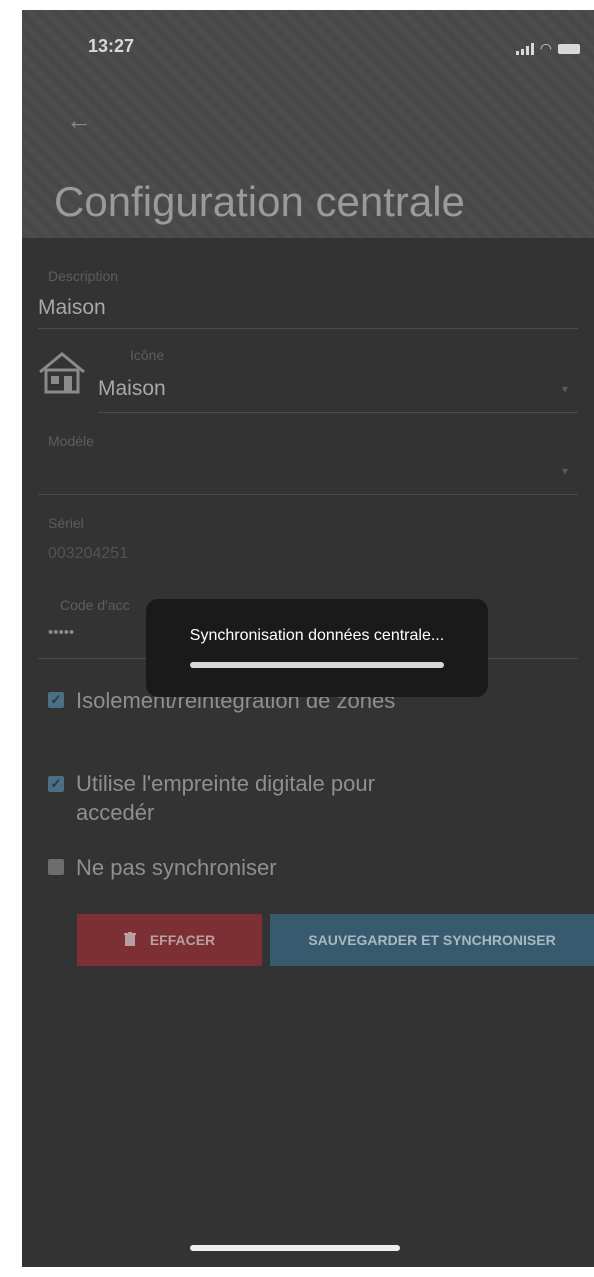 This screenshot has width=594, height=1277. I want to click on delete-button-label: EFFACER, so click(182, 940).